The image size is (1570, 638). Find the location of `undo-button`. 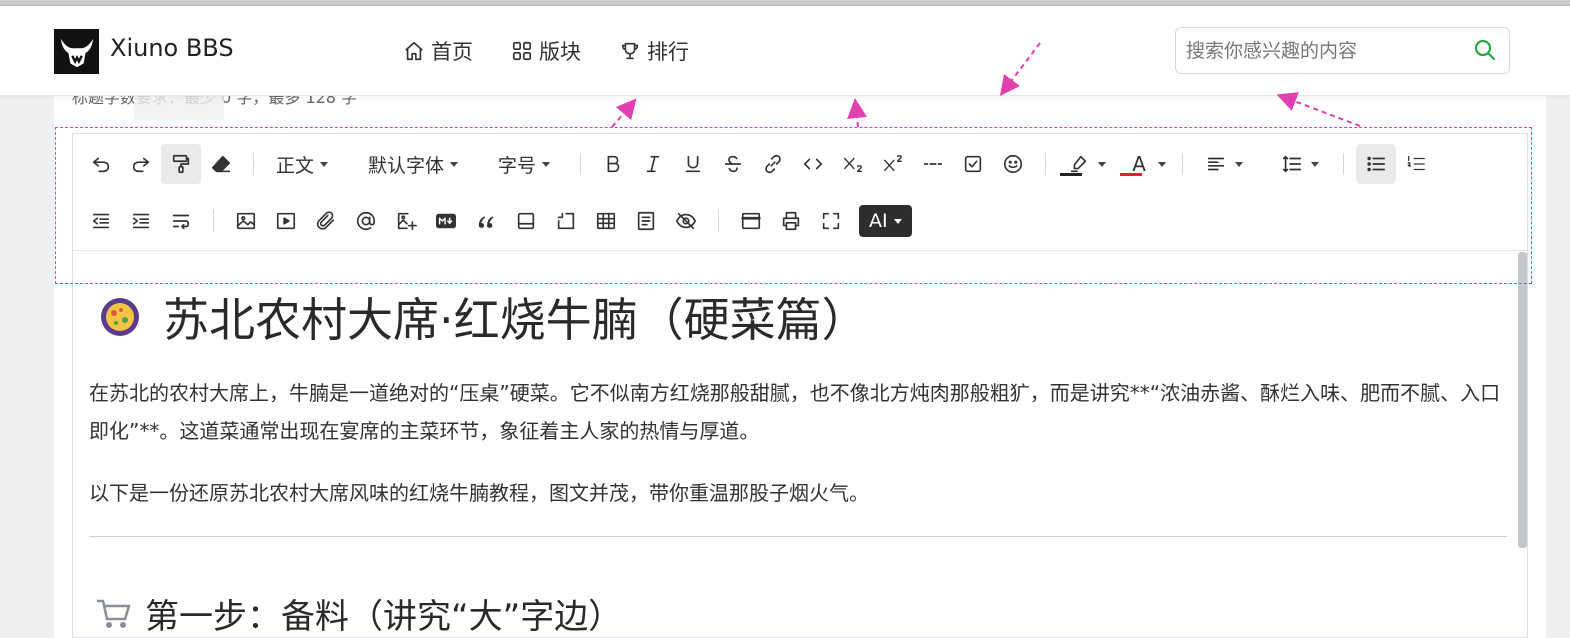

undo-button is located at coordinates (101, 164).